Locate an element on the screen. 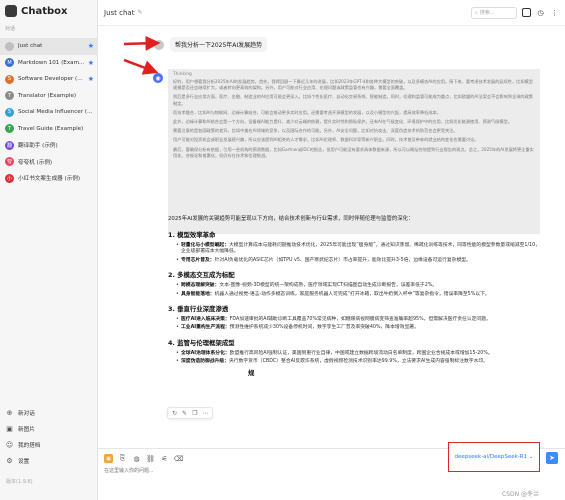 The image size is (565, 500). sidebar-item-8: 小小红书文案生成器 (示例) is located at coordinates (49, 178).